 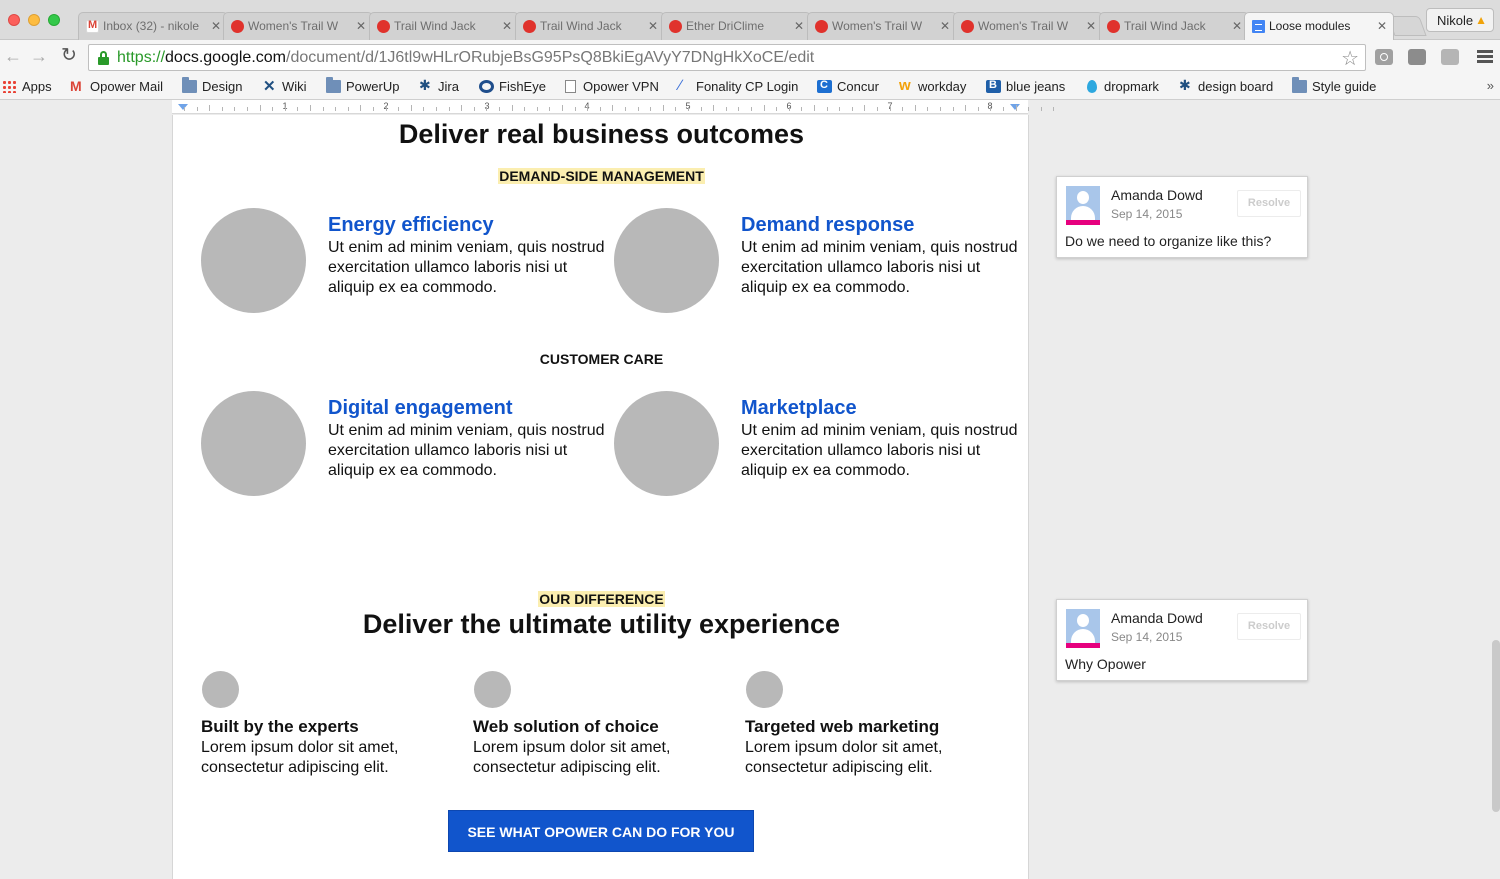 I want to click on bookmark-design: Design, so click(x=212, y=85).